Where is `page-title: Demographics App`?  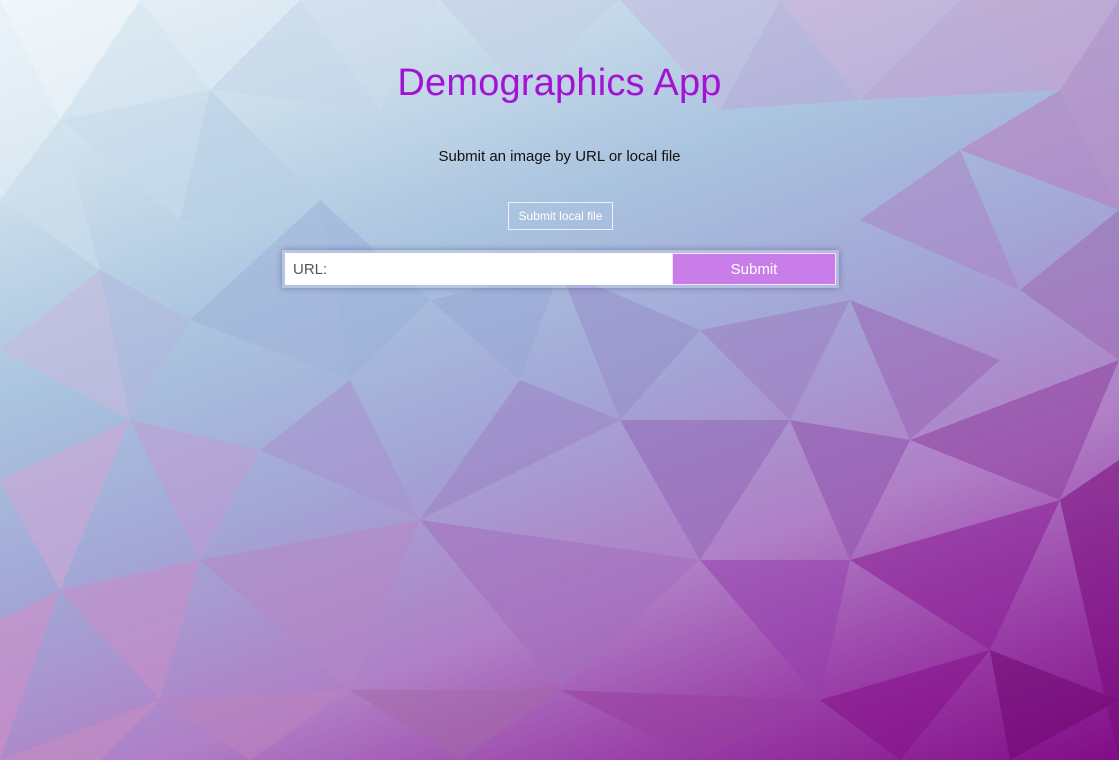
page-title: Demographics App is located at coordinates (559, 83).